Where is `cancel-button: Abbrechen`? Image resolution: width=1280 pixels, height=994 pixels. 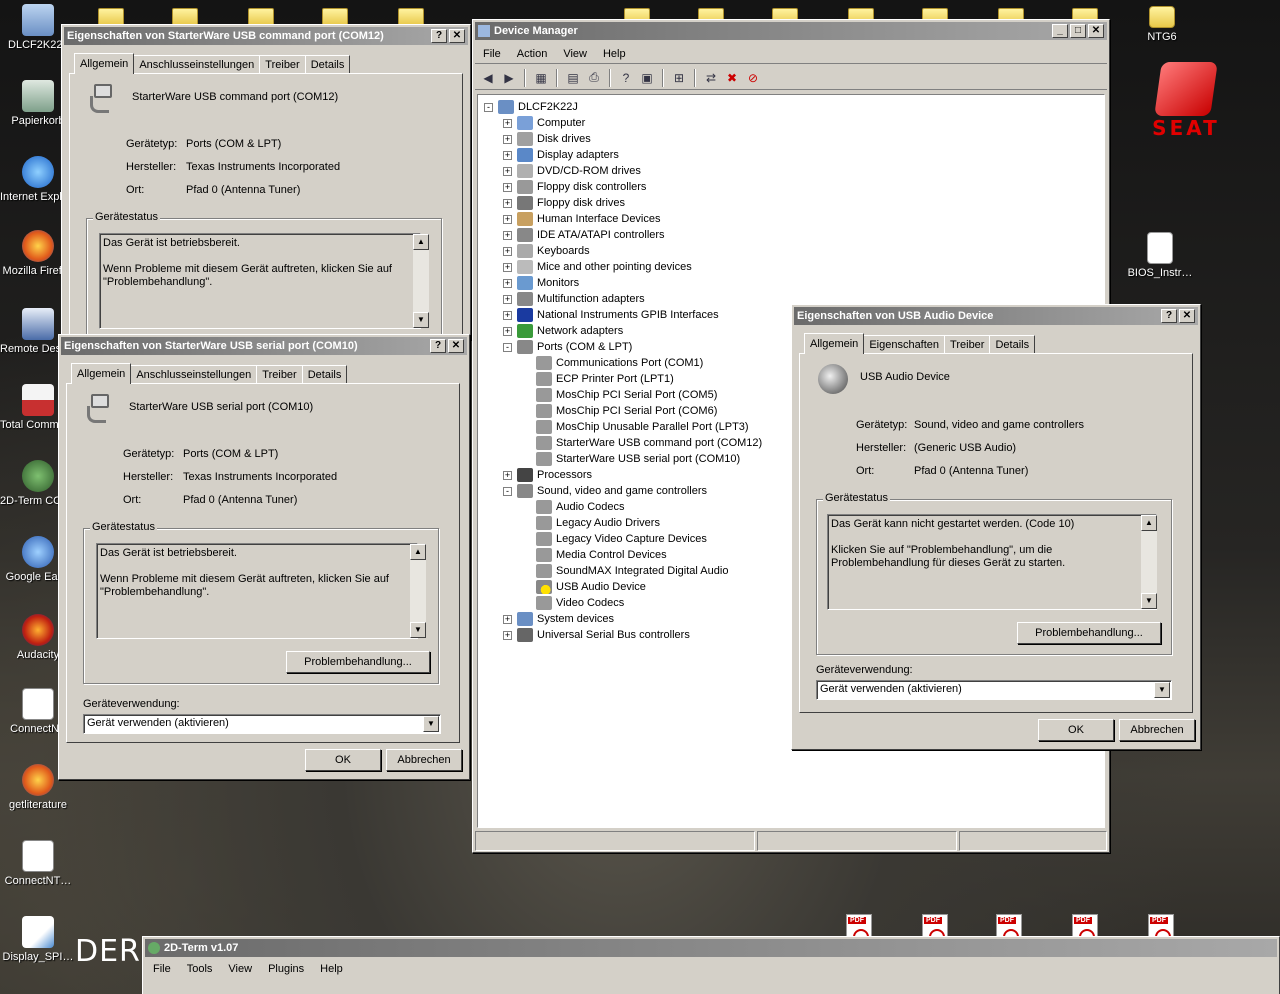 cancel-button: Abbrechen is located at coordinates (1157, 730).